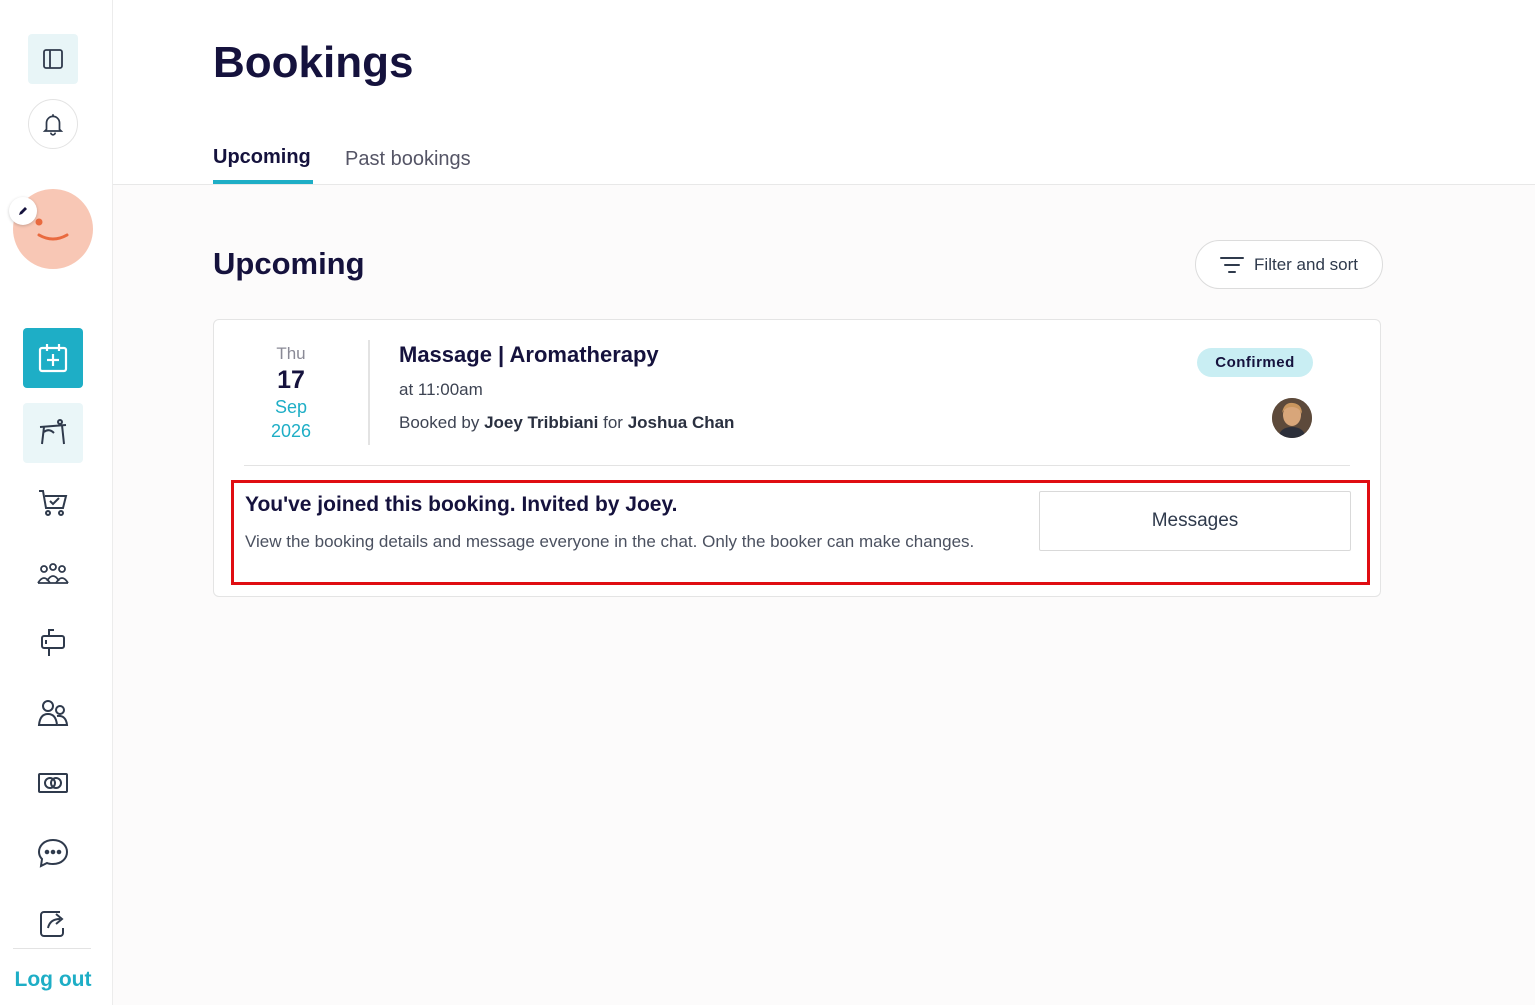 The height and width of the screenshot is (1005, 1535). Describe the element at coordinates (291, 407) in the screenshot. I see `date-month: Sep` at that location.